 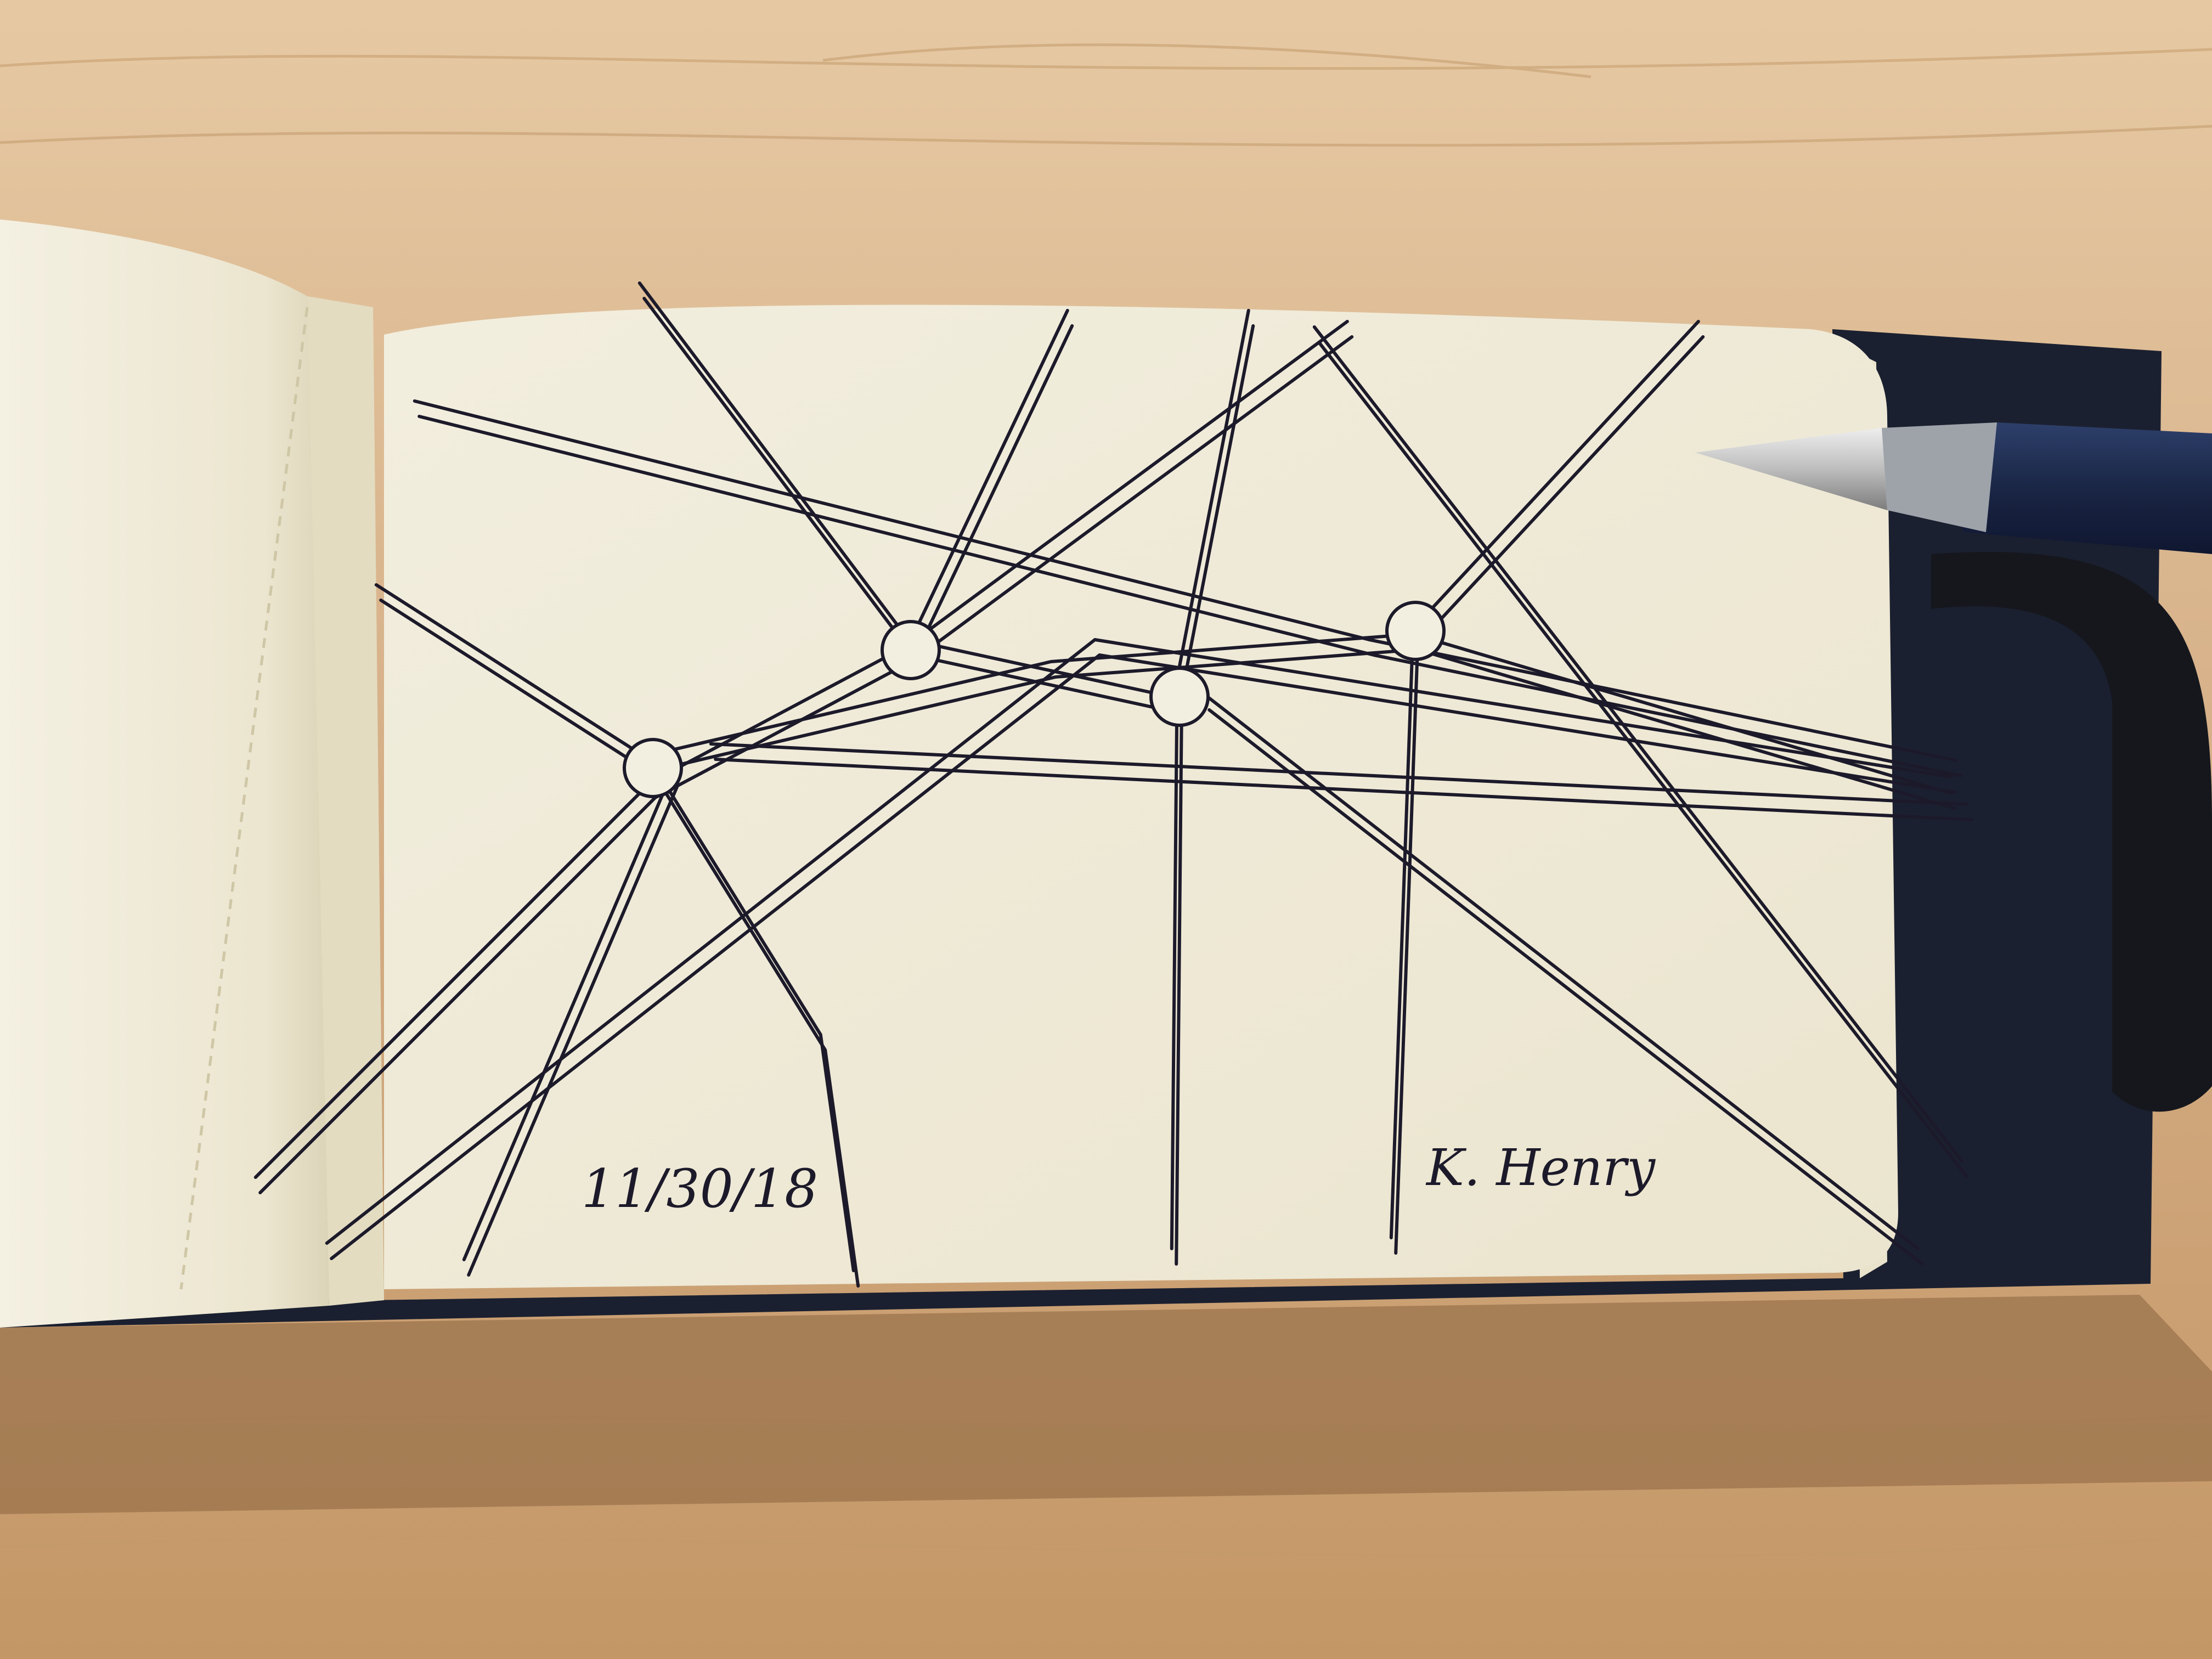 I want to click on book-shadow, so click(x=1106, y=1404).